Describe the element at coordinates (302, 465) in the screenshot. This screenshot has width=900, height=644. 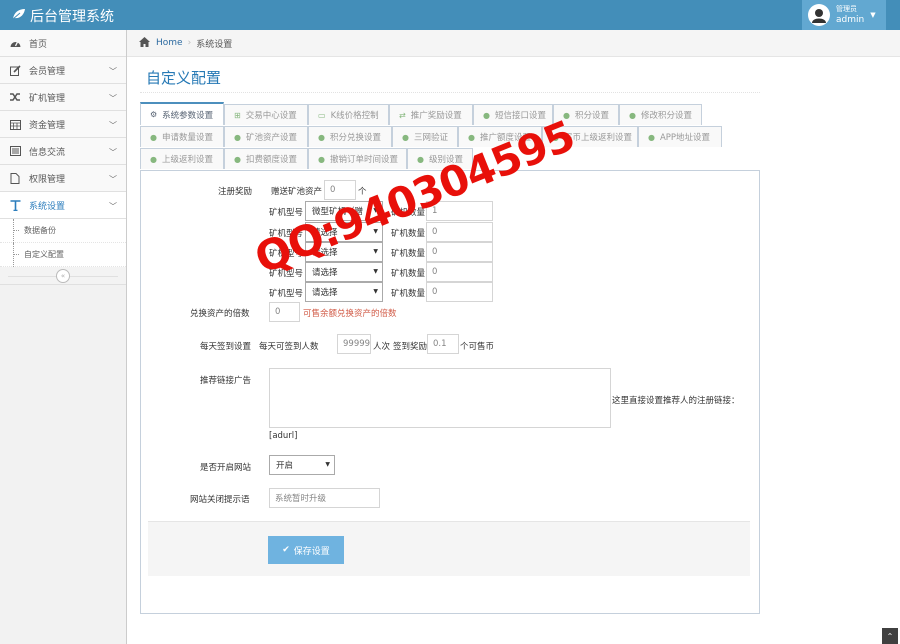
I see `site-open-select: 开启 ▼` at that location.